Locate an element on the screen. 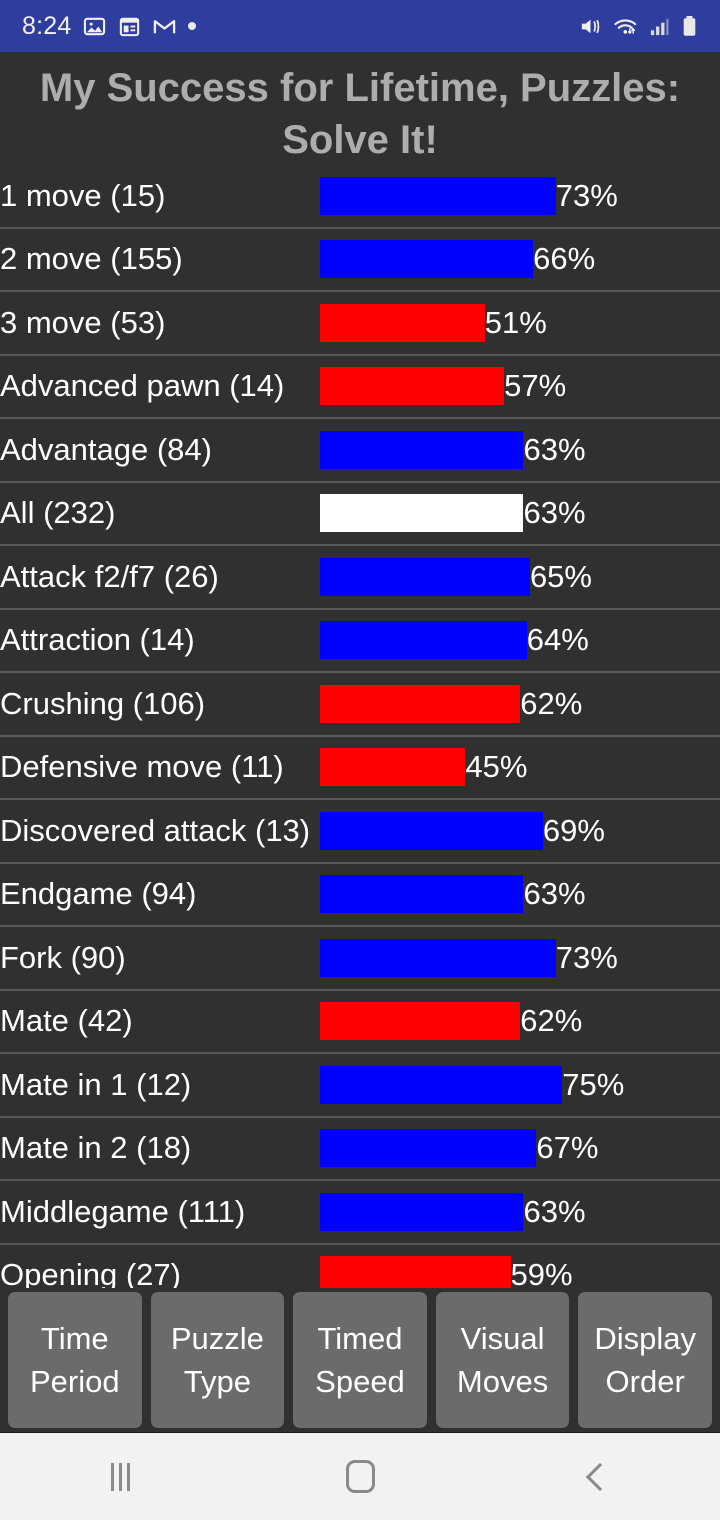 This screenshot has width=720, height=1520. row-percent-label: 65% is located at coordinates (560, 576).